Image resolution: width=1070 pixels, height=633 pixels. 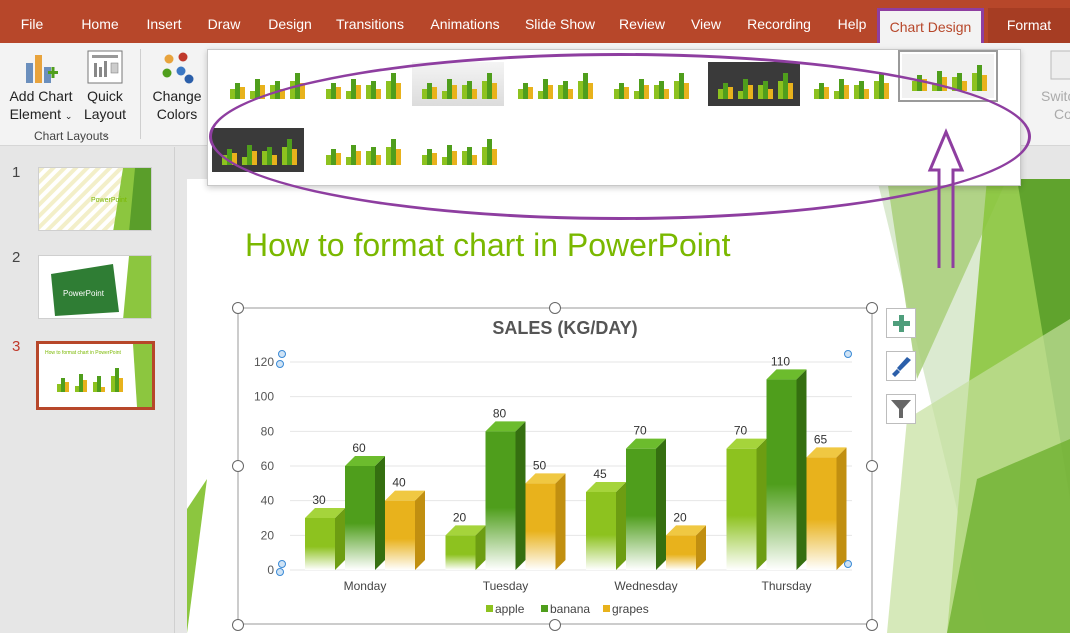 I want to click on plus-icon, so click(x=901, y=323).